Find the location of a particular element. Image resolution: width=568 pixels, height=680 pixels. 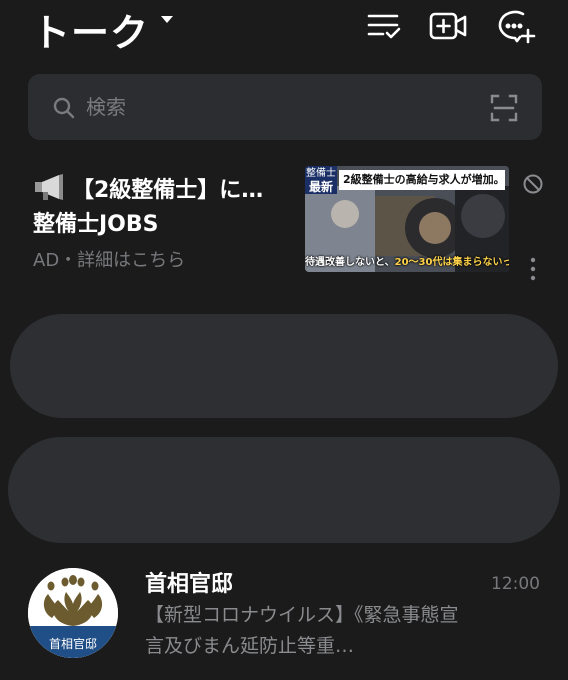

search-bar is located at coordinates (285, 107).